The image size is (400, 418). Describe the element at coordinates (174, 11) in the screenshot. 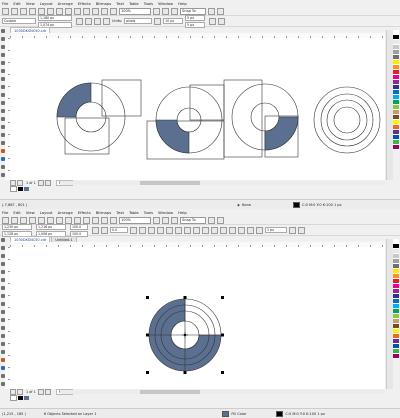

I see `show-grid-icon` at that location.